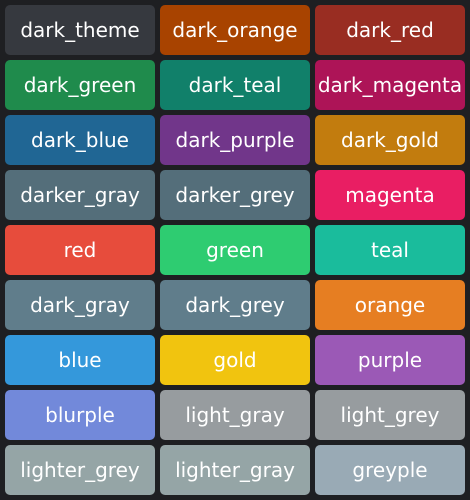 This screenshot has height=500, width=470. I want to click on swatch-blurple: blurple, so click(80, 415).